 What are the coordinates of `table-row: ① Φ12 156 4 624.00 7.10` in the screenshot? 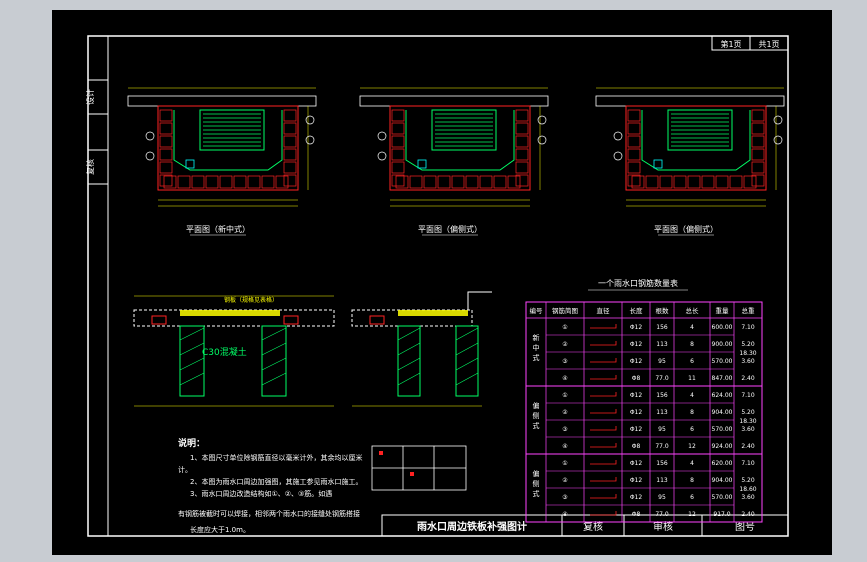 It's located at (658, 395).